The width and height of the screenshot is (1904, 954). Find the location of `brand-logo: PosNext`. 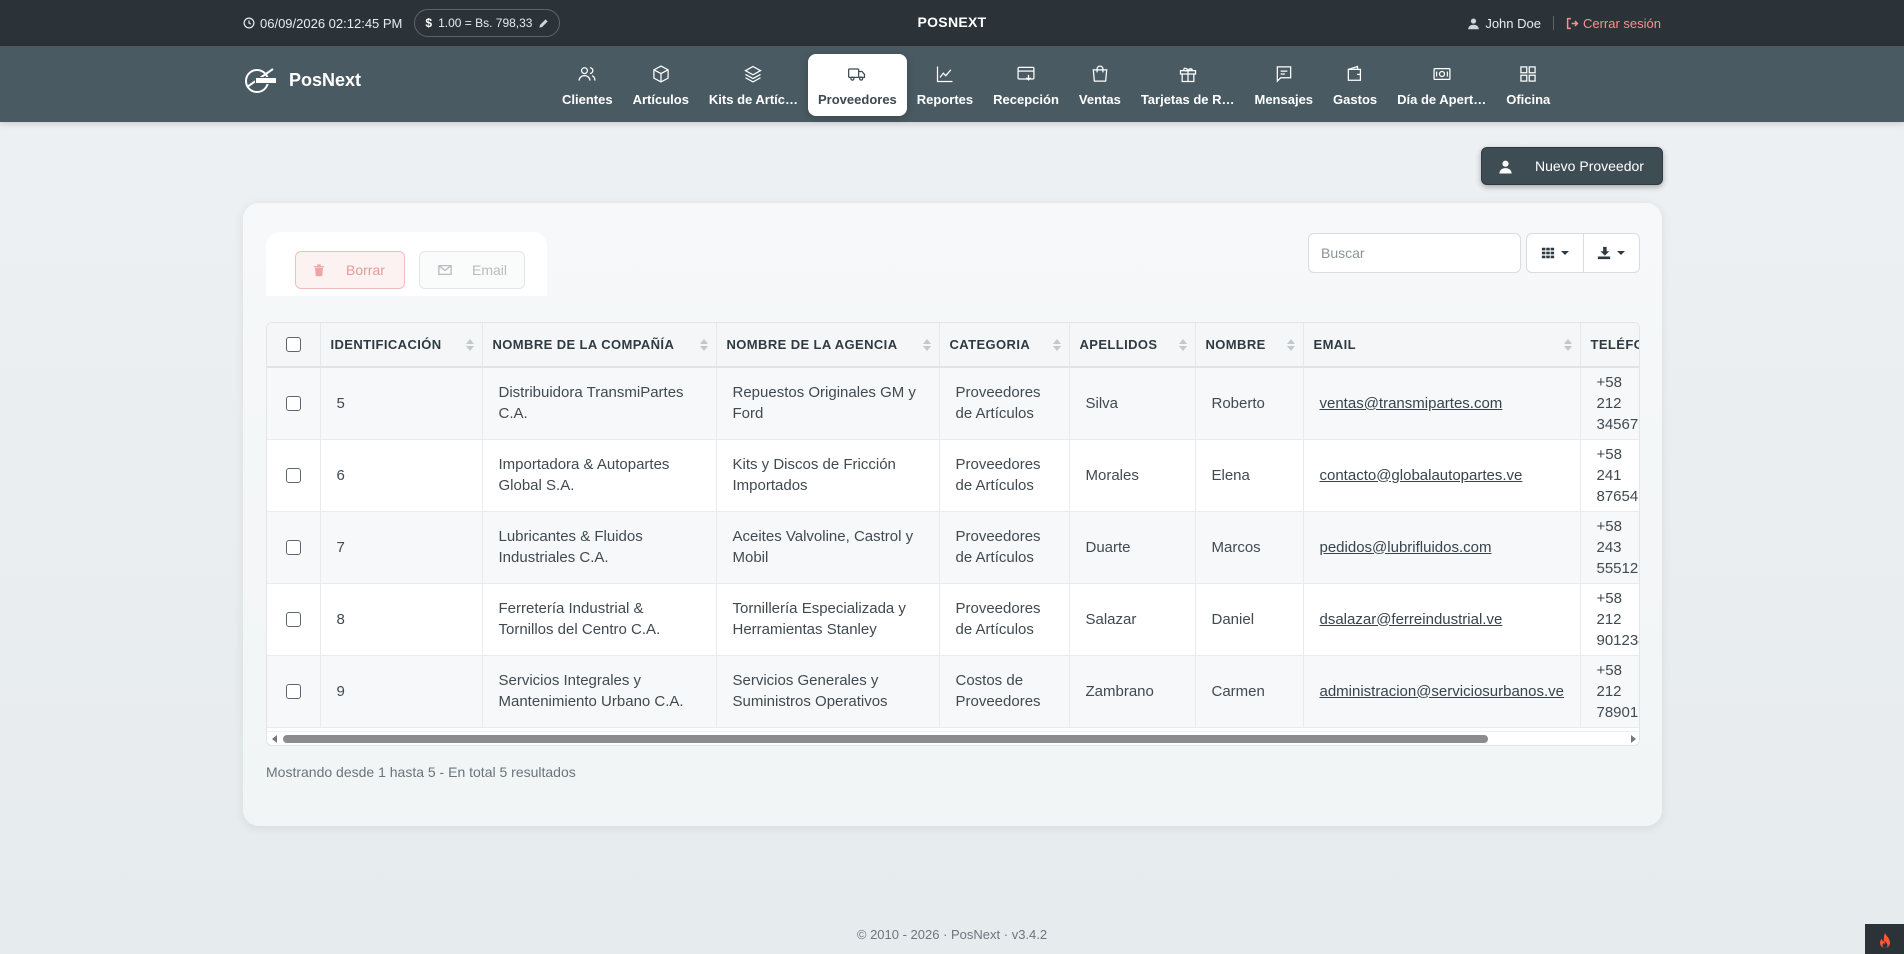

brand-logo: PosNext is located at coordinates (302, 80).